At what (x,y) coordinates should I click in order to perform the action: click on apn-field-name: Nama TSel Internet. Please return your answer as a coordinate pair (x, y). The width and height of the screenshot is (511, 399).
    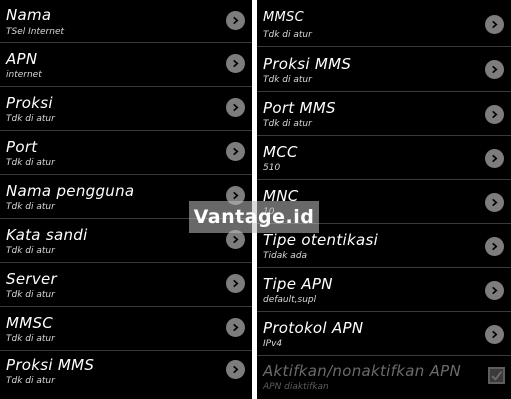
    Looking at the image, I should click on (126, 21).